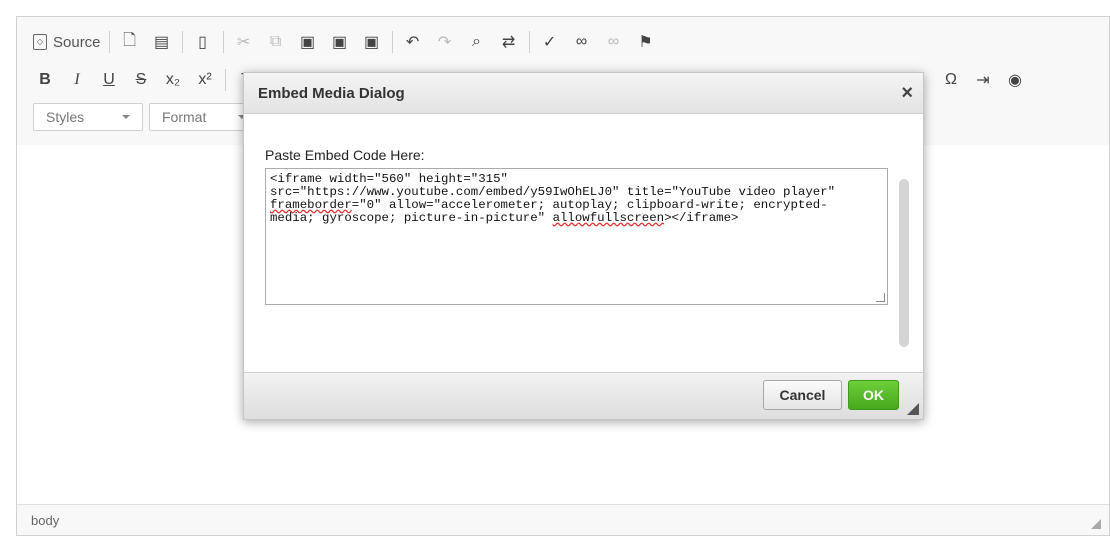 The height and width of the screenshot is (540, 1110). Describe the element at coordinates (1096, 524) in the screenshot. I see `editor-resize-handle` at that location.